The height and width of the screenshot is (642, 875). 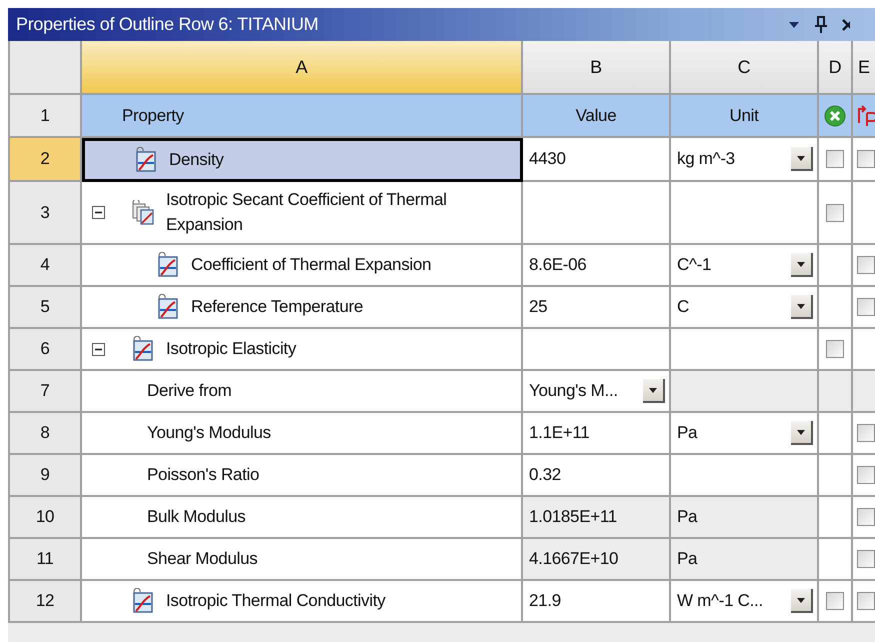 I want to click on row-number: 2, so click(x=46, y=160).